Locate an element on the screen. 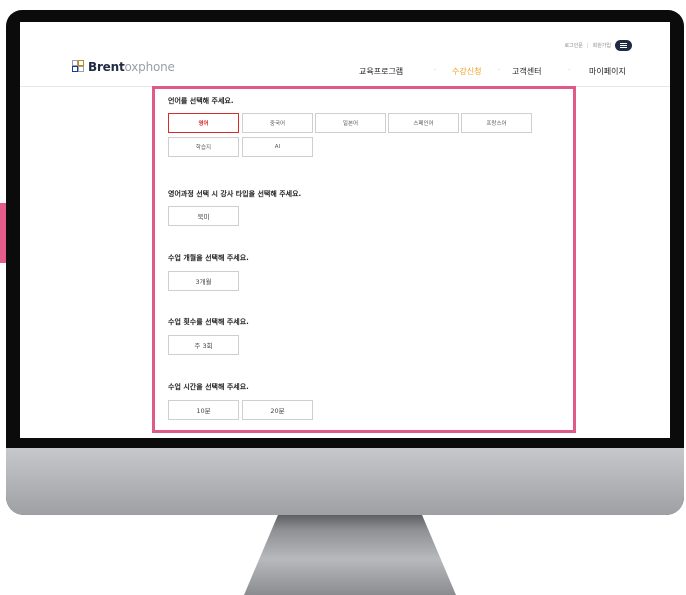  option-20-minutes: 20분 is located at coordinates (277, 410).